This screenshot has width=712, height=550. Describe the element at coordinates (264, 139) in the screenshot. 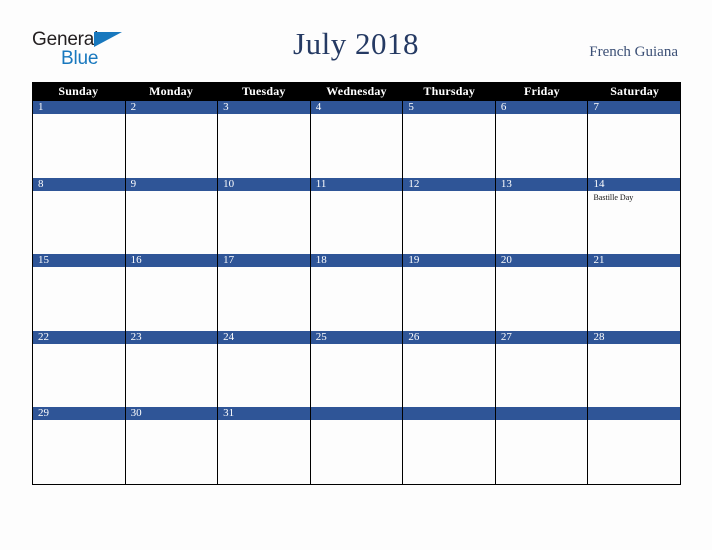

I see `day-cell: 3` at that location.